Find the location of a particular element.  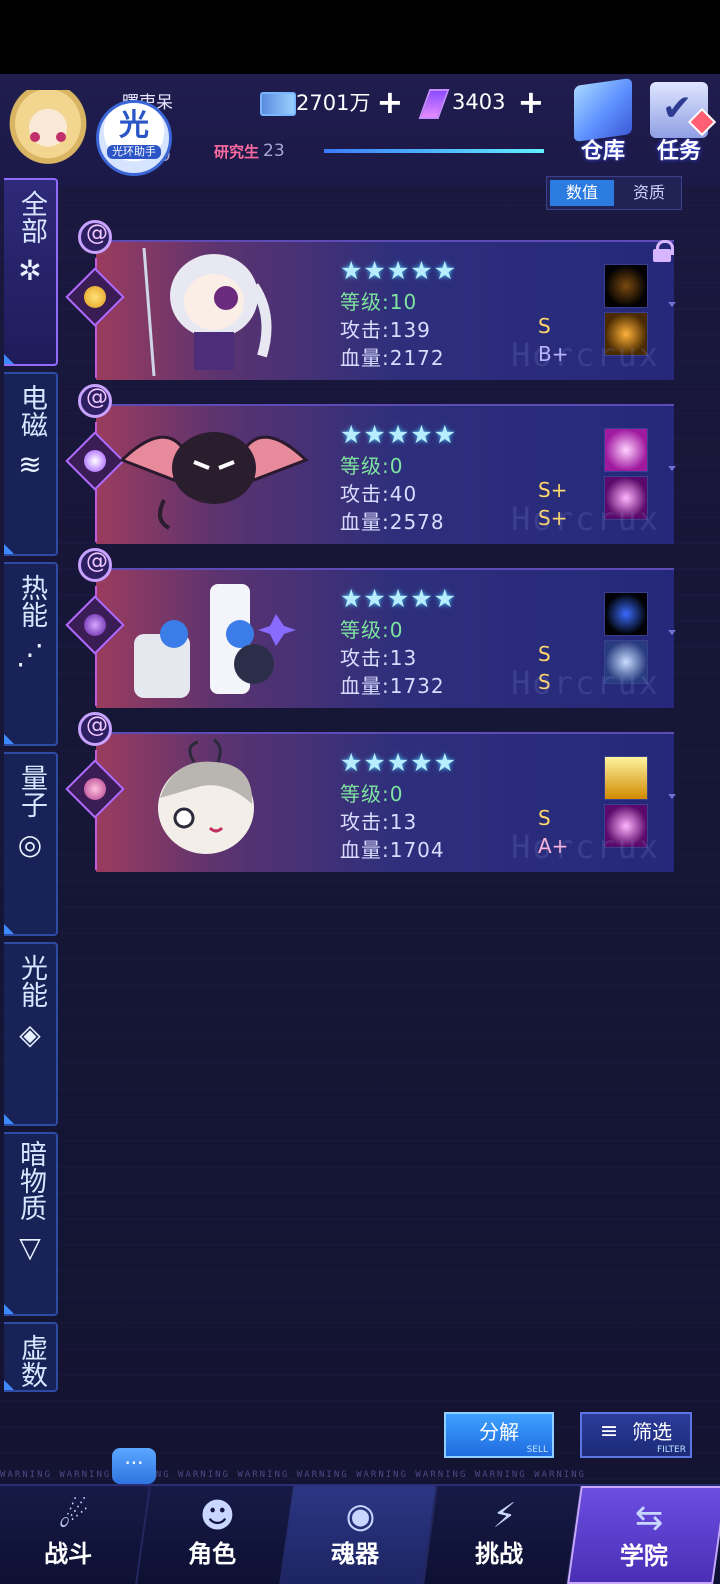

category-tab-dark-matter: 暗物质 ▽ is located at coordinates (31, 1224).